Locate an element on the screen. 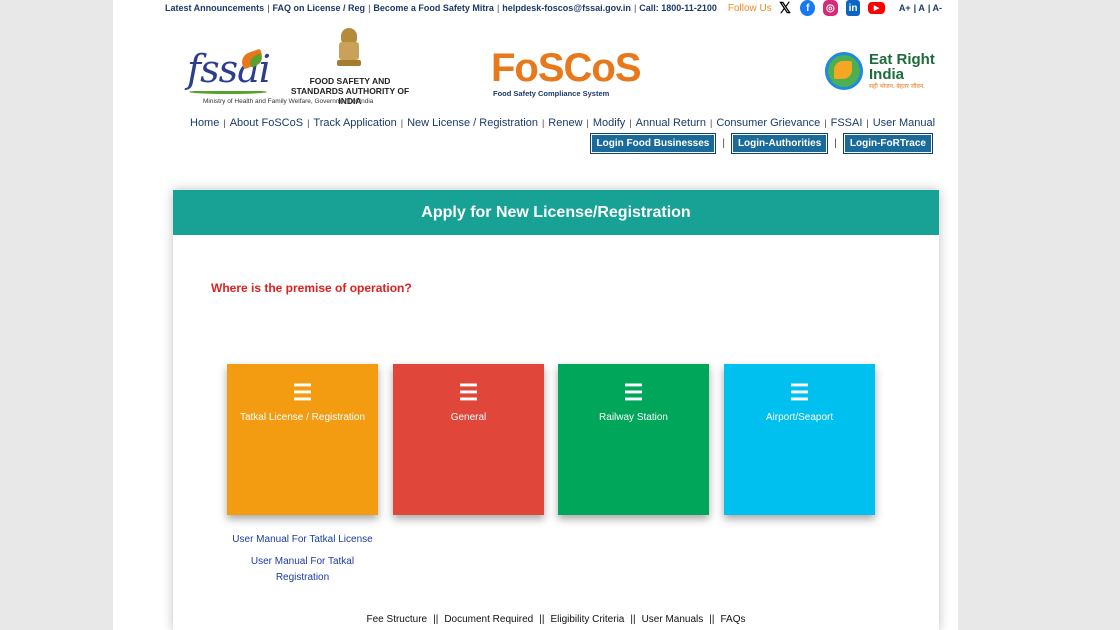 The image size is (1120, 630). user-manual-tatkal-registration-link: User Manual For Tatkal Registration is located at coordinates (302, 570).